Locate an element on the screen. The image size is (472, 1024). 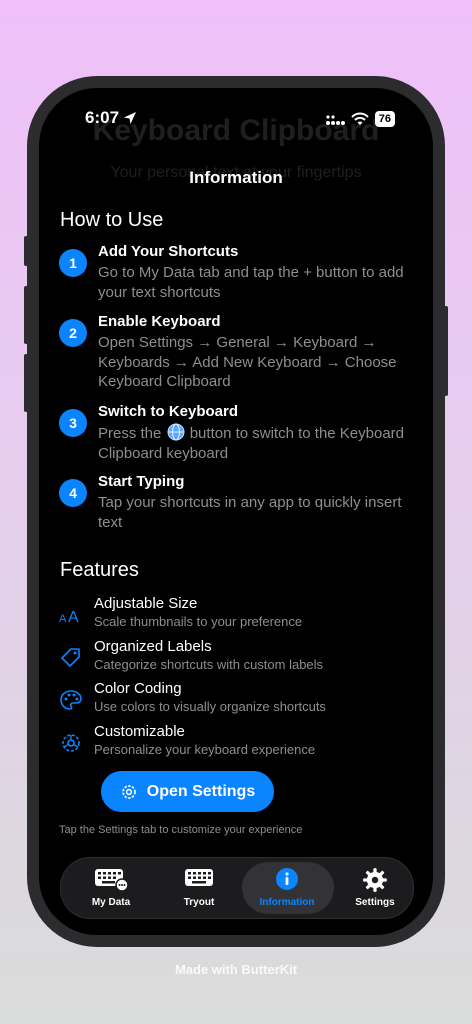
page-title: Information is located at coordinates (236, 177).